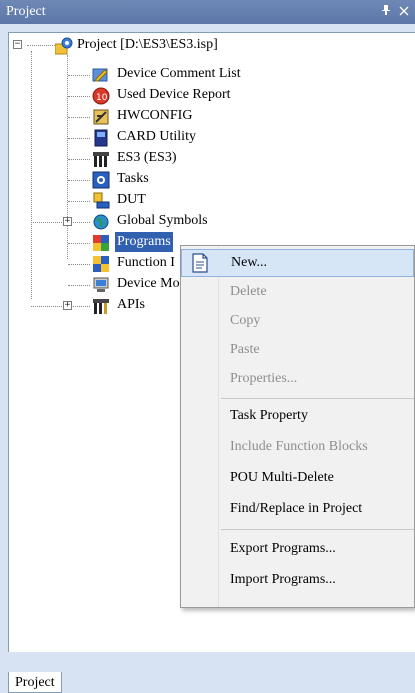 The width and height of the screenshot is (415, 693). I want to click on collapse-icon: −, so click(17, 44).